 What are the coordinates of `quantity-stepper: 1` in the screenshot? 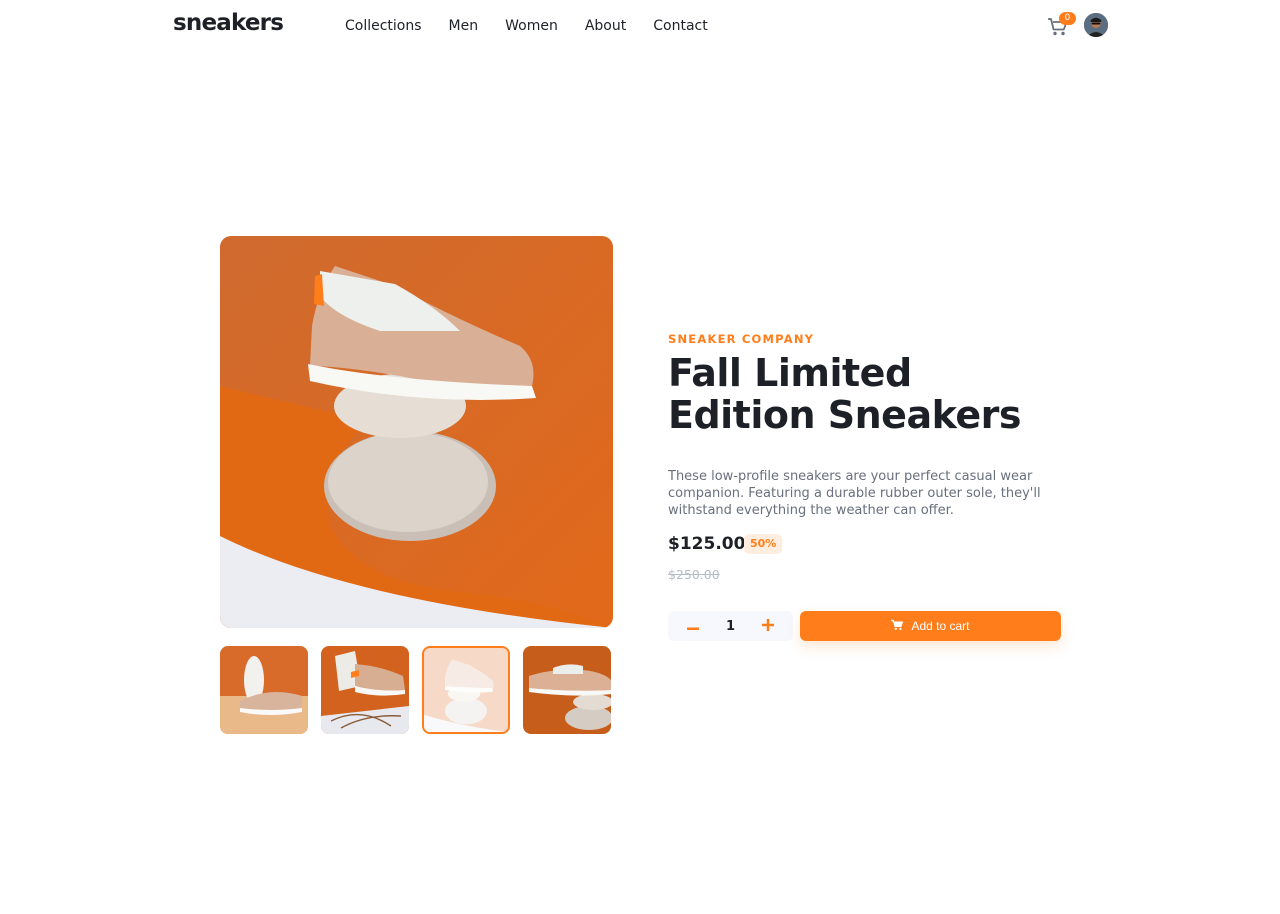 It's located at (730, 626).